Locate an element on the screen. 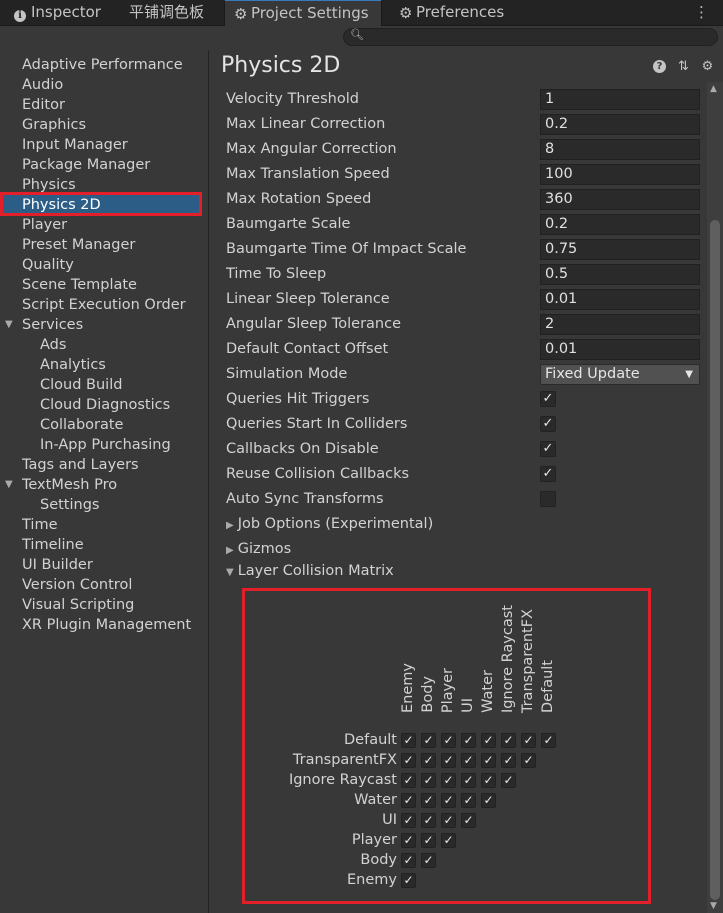 The height and width of the screenshot is (913, 723). help-icon: ? is located at coordinates (659, 66).